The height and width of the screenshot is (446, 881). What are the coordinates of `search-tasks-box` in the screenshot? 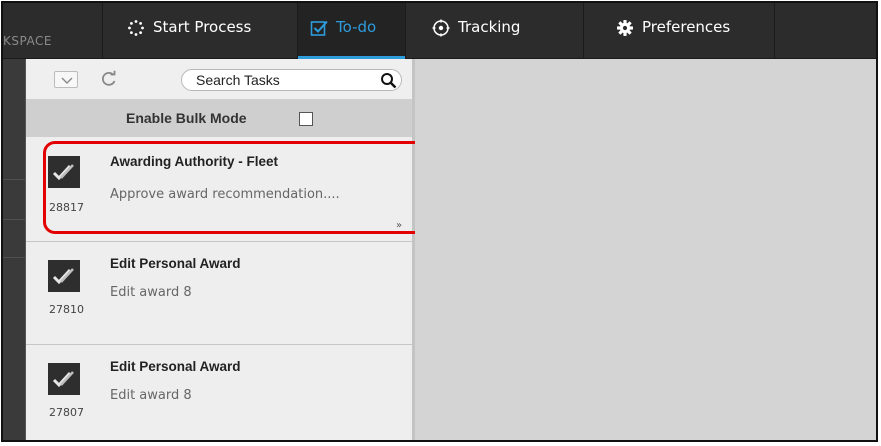 It's located at (291, 80).